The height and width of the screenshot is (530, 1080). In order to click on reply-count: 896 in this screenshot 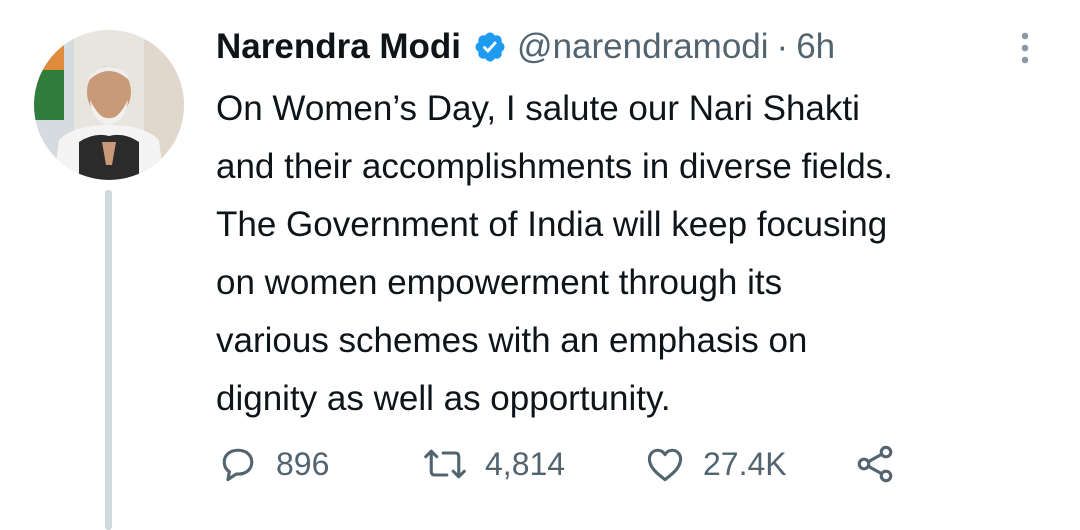, I will do `click(303, 463)`.